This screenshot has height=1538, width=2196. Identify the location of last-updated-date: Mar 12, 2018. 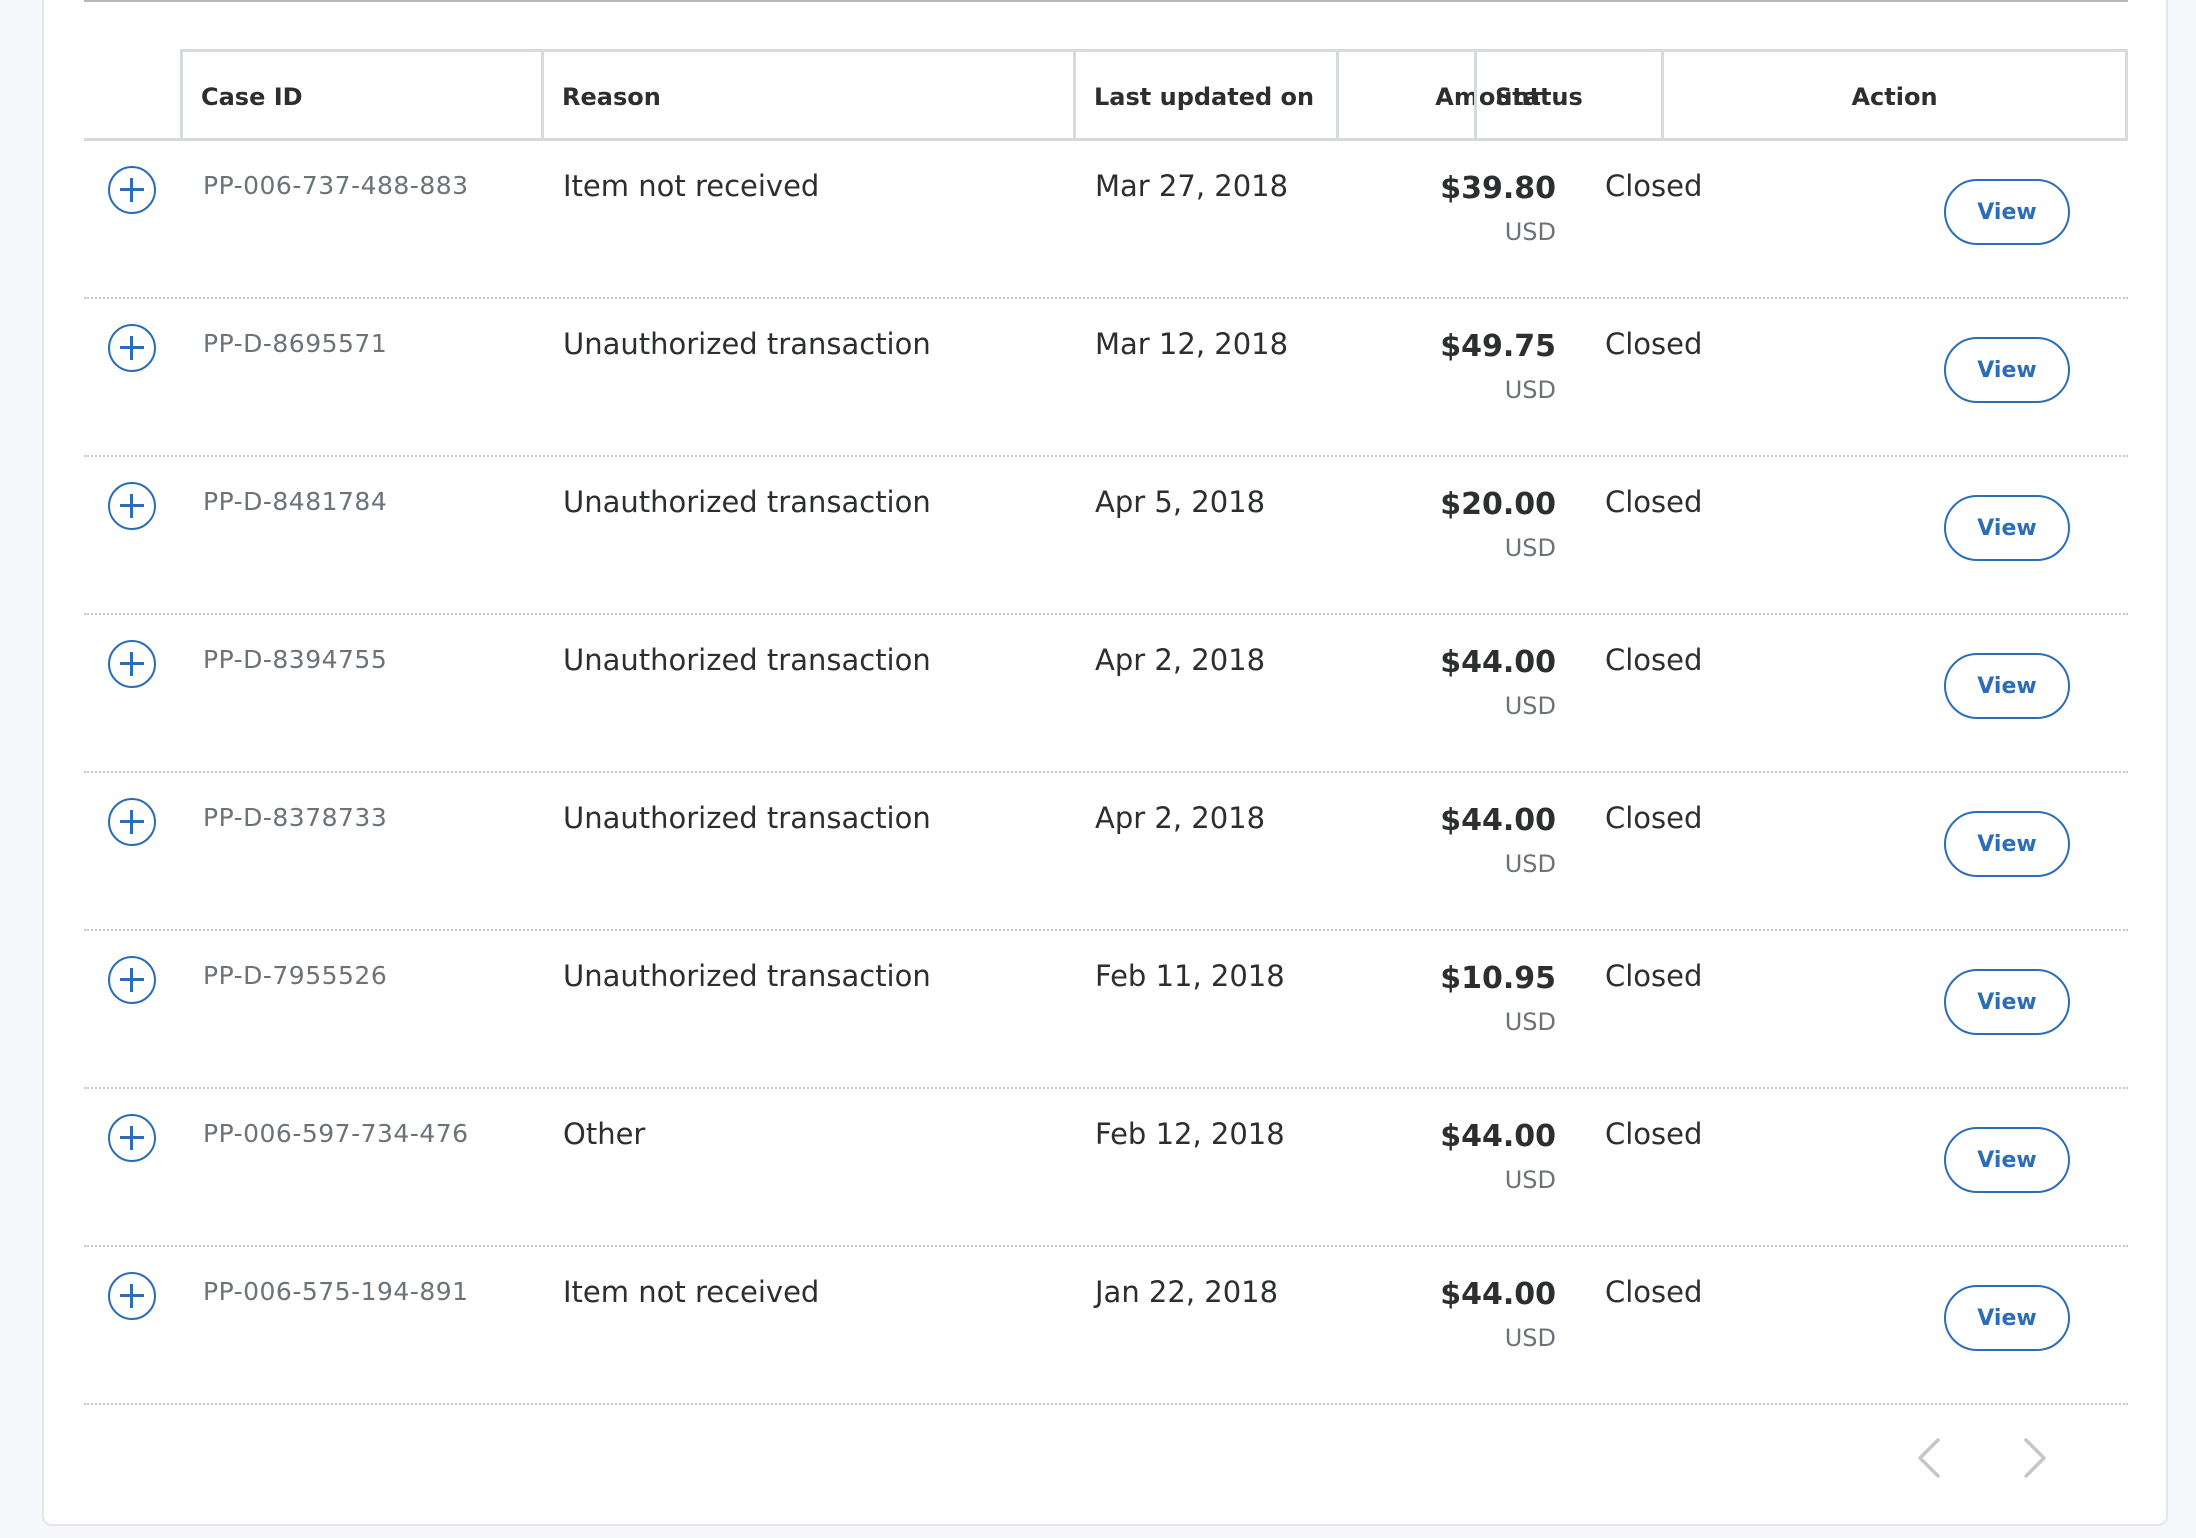
(1192, 344).